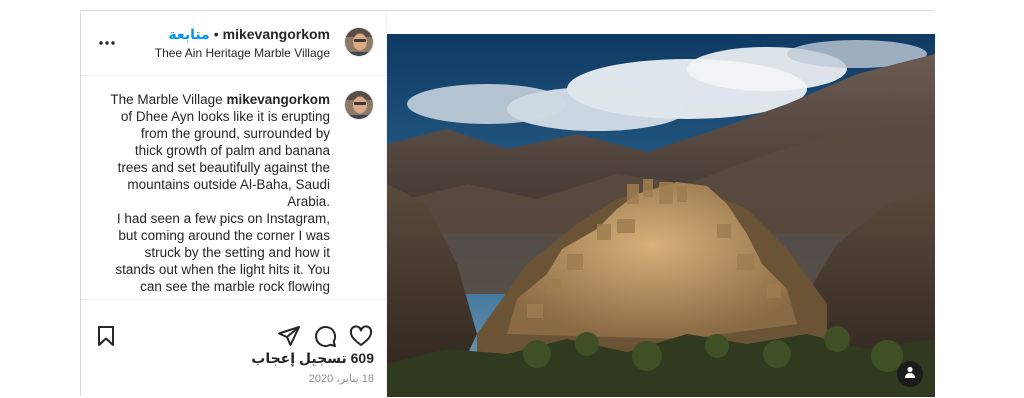  What do you see at coordinates (361, 336) in the screenshot?
I see `heart-icon` at bounding box center [361, 336].